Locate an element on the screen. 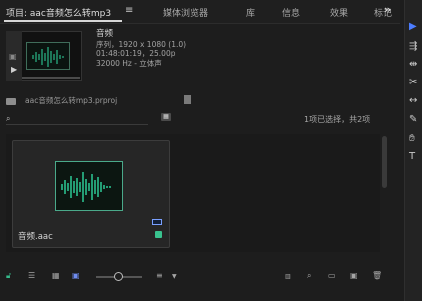 The image size is (422, 301). find-icon: ⌕ is located at coordinates (309, 276).